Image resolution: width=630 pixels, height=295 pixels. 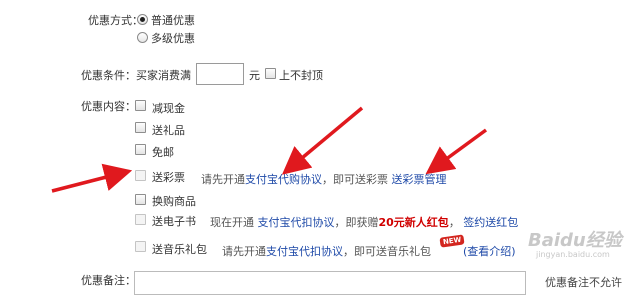 I want to click on arrow-middle, so click(x=322, y=140).